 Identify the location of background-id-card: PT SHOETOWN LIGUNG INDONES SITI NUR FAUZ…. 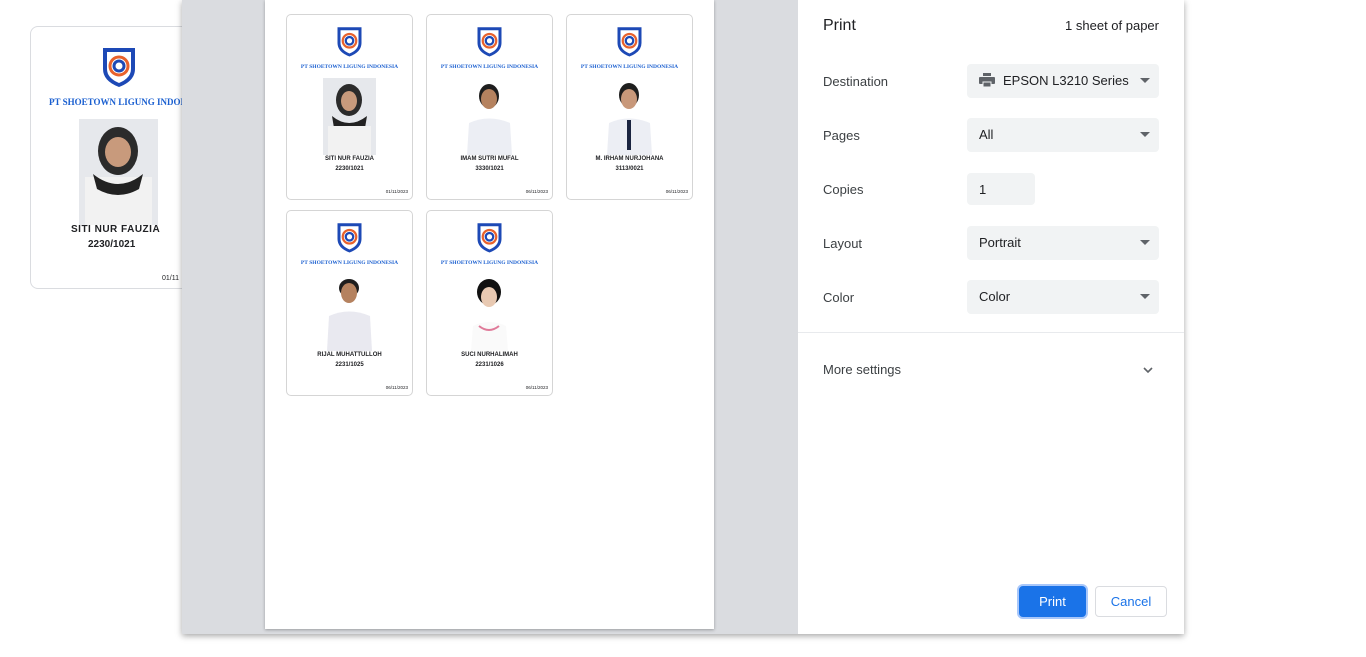
(116, 157).